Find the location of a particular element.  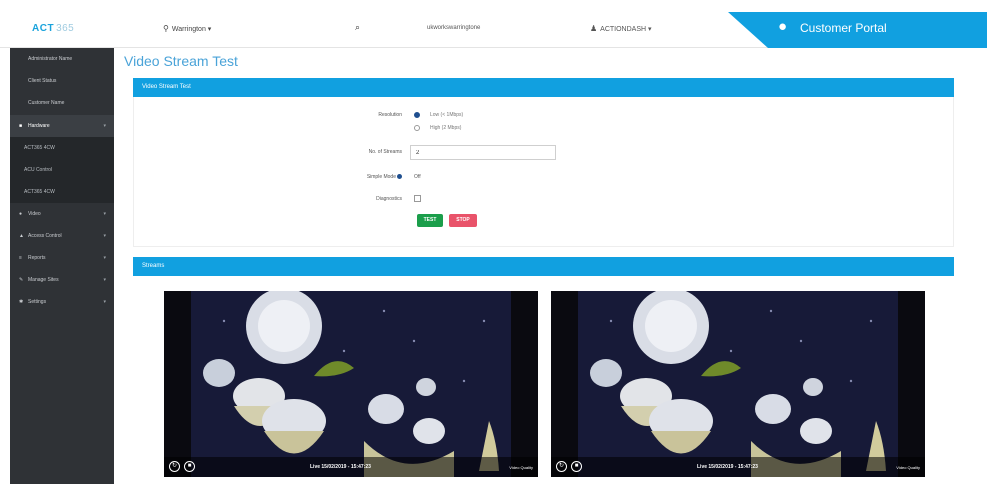

sidebar-item-customer: Customer Name is located at coordinates (62, 103).